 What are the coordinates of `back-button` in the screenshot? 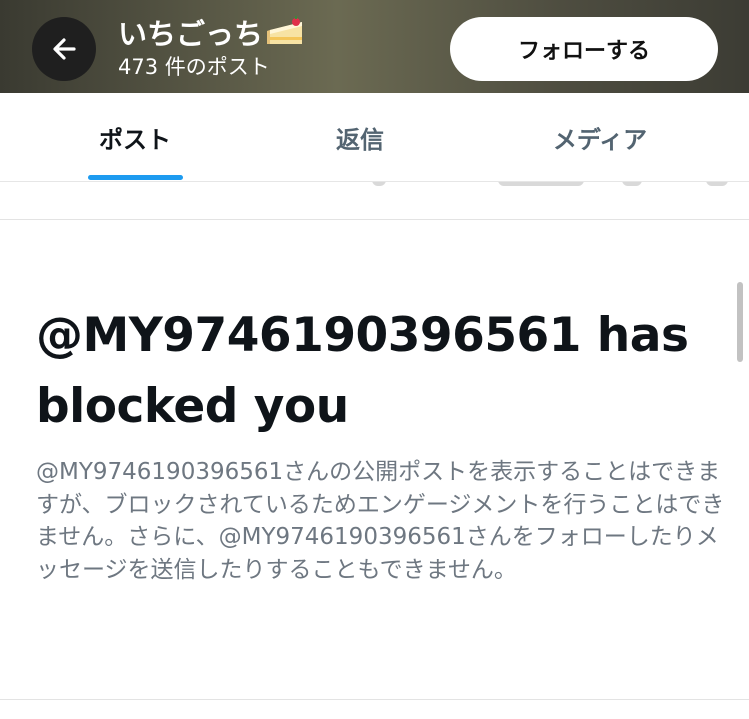 It's located at (64, 49).